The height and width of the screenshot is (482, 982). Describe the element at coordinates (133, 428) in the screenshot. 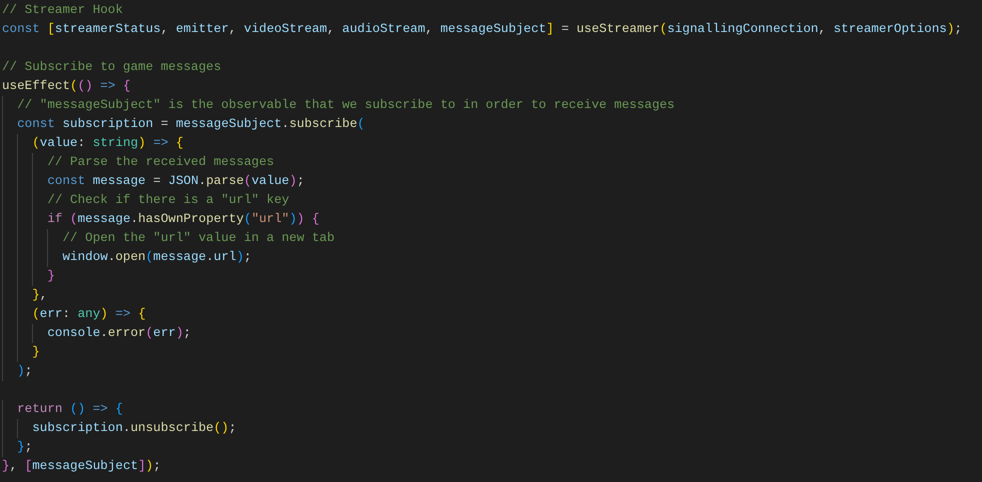

I see `code-line: subscription.unsubscribe();` at that location.